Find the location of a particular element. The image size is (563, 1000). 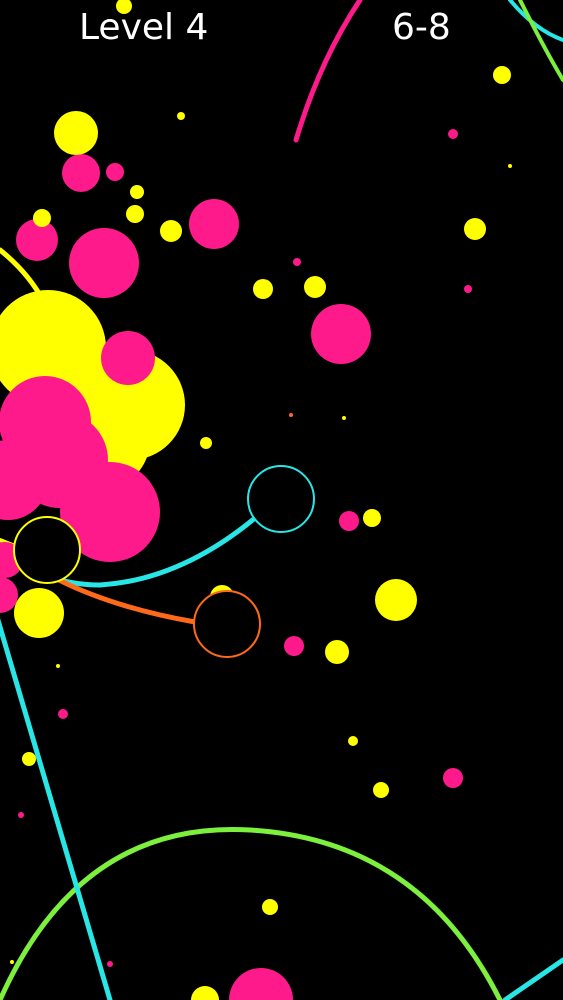

yellow-ring-player is located at coordinates (47, 550).